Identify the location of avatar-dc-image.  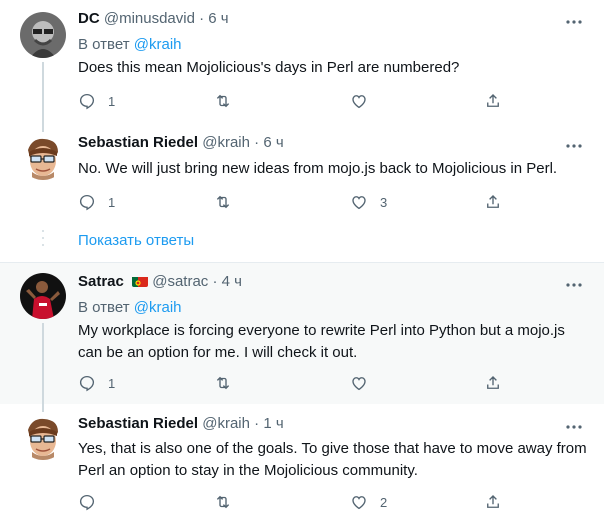
(43, 35).